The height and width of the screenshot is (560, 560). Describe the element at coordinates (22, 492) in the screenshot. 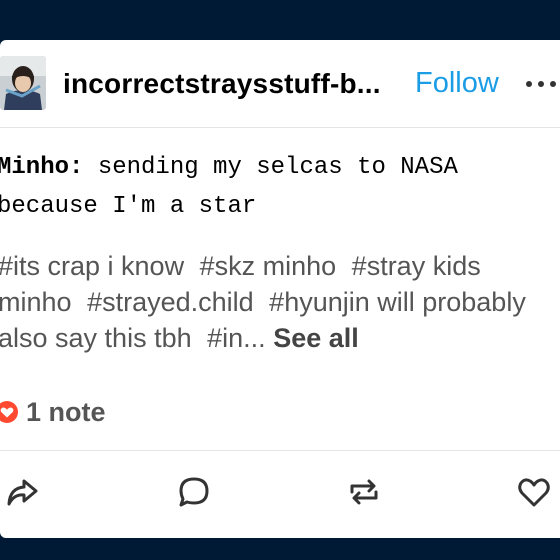

I see `share-icon` at that location.